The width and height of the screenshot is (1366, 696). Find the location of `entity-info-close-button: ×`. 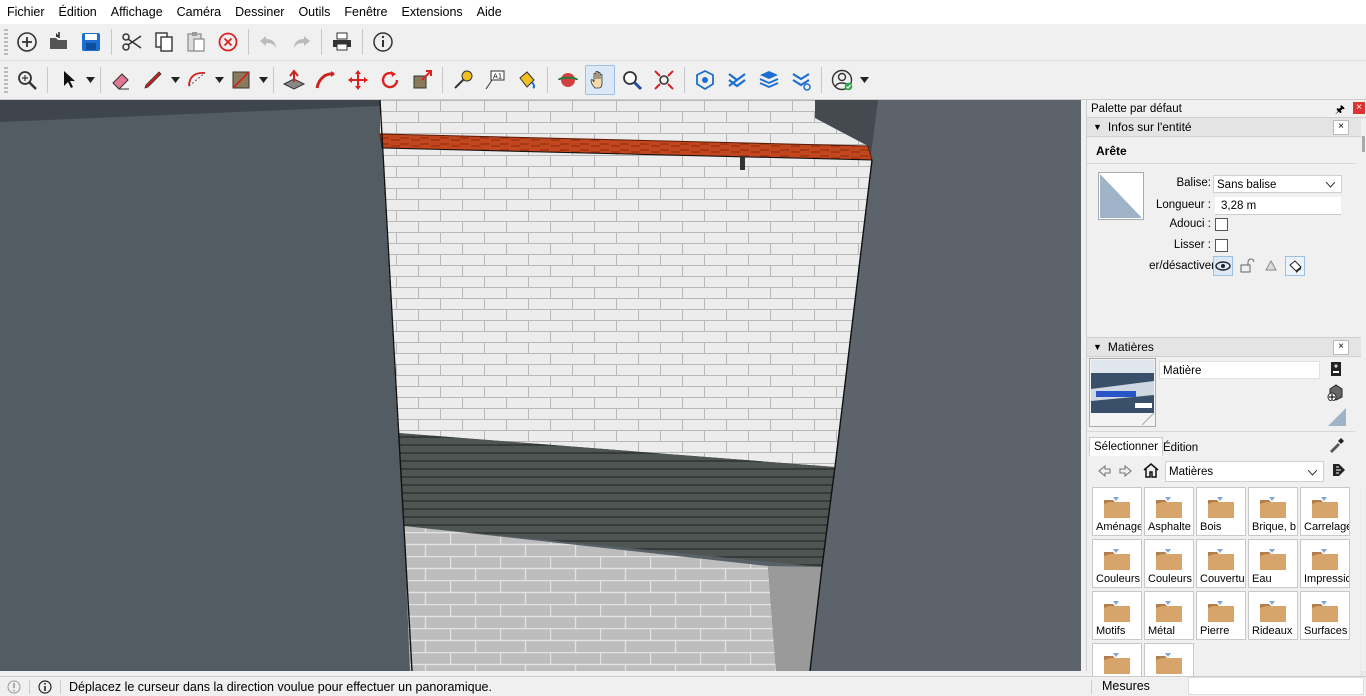

entity-info-close-button: × is located at coordinates (1341, 127).